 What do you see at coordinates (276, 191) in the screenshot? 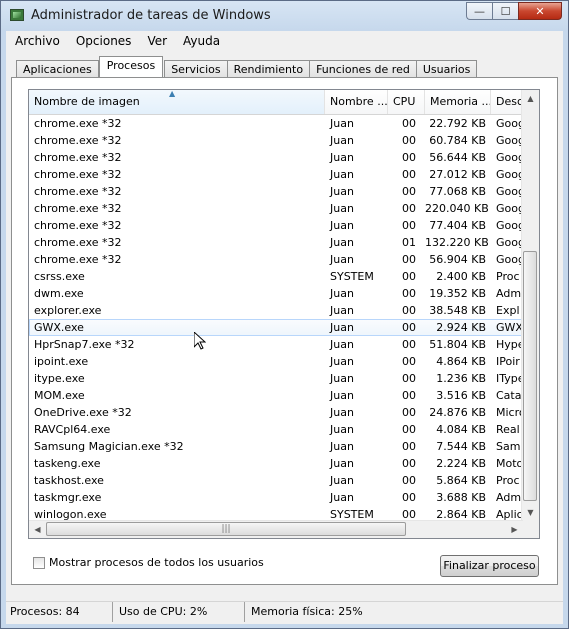
I see `table-row: chrome.exe *32 Juan 00 77.068 KB Goog` at bounding box center [276, 191].